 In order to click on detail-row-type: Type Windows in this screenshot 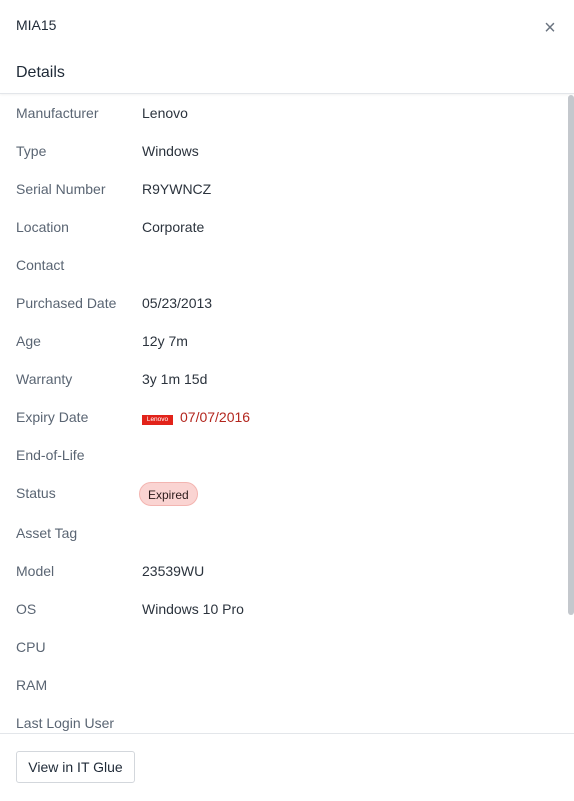, I will do `click(280, 152)`.